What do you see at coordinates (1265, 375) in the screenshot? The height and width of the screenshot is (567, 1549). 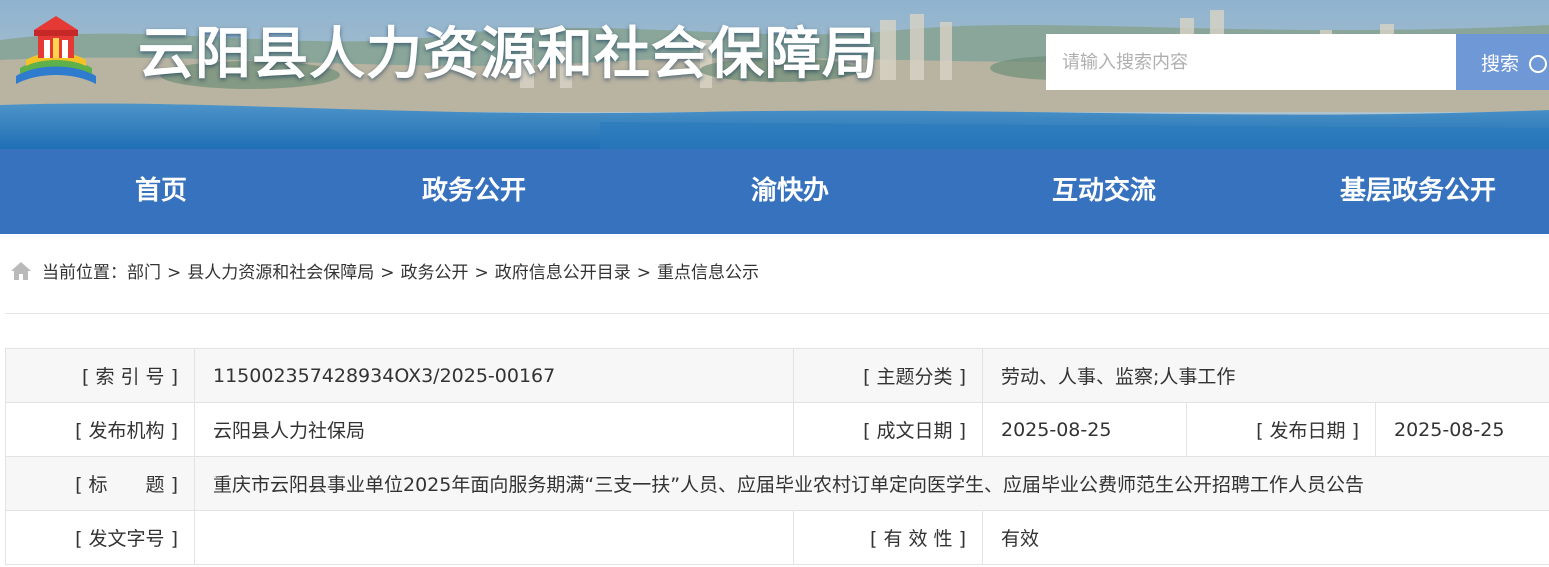 I see `topic-value: 劳动、人事、监察;人事工作` at bounding box center [1265, 375].